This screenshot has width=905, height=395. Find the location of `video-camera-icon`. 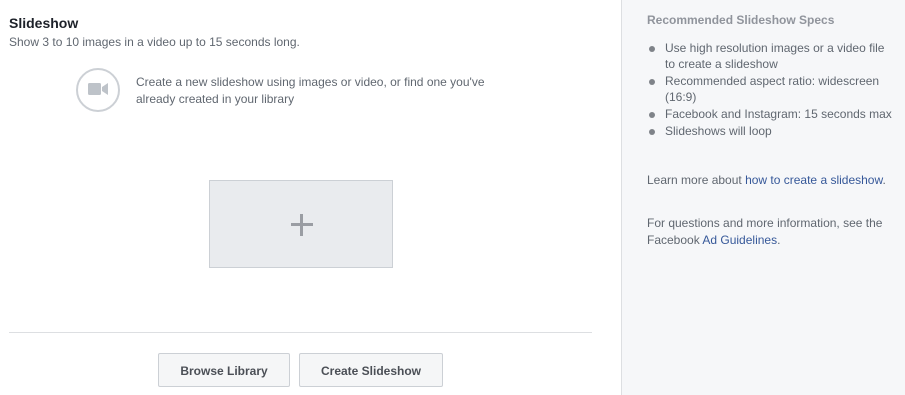

video-camera-icon is located at coordinates (98, 90).